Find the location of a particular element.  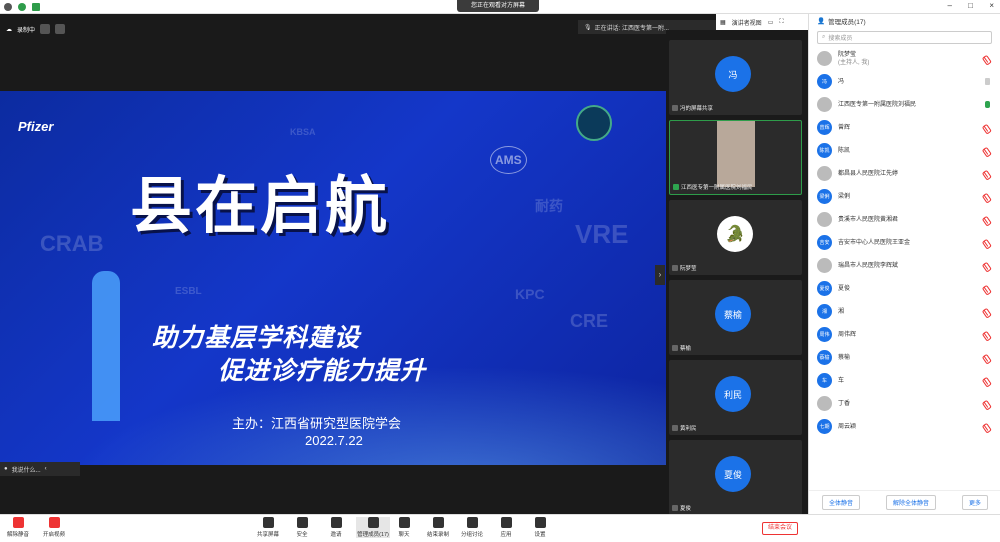

member-row: 冯冯 is located at coordinates (904, 81).